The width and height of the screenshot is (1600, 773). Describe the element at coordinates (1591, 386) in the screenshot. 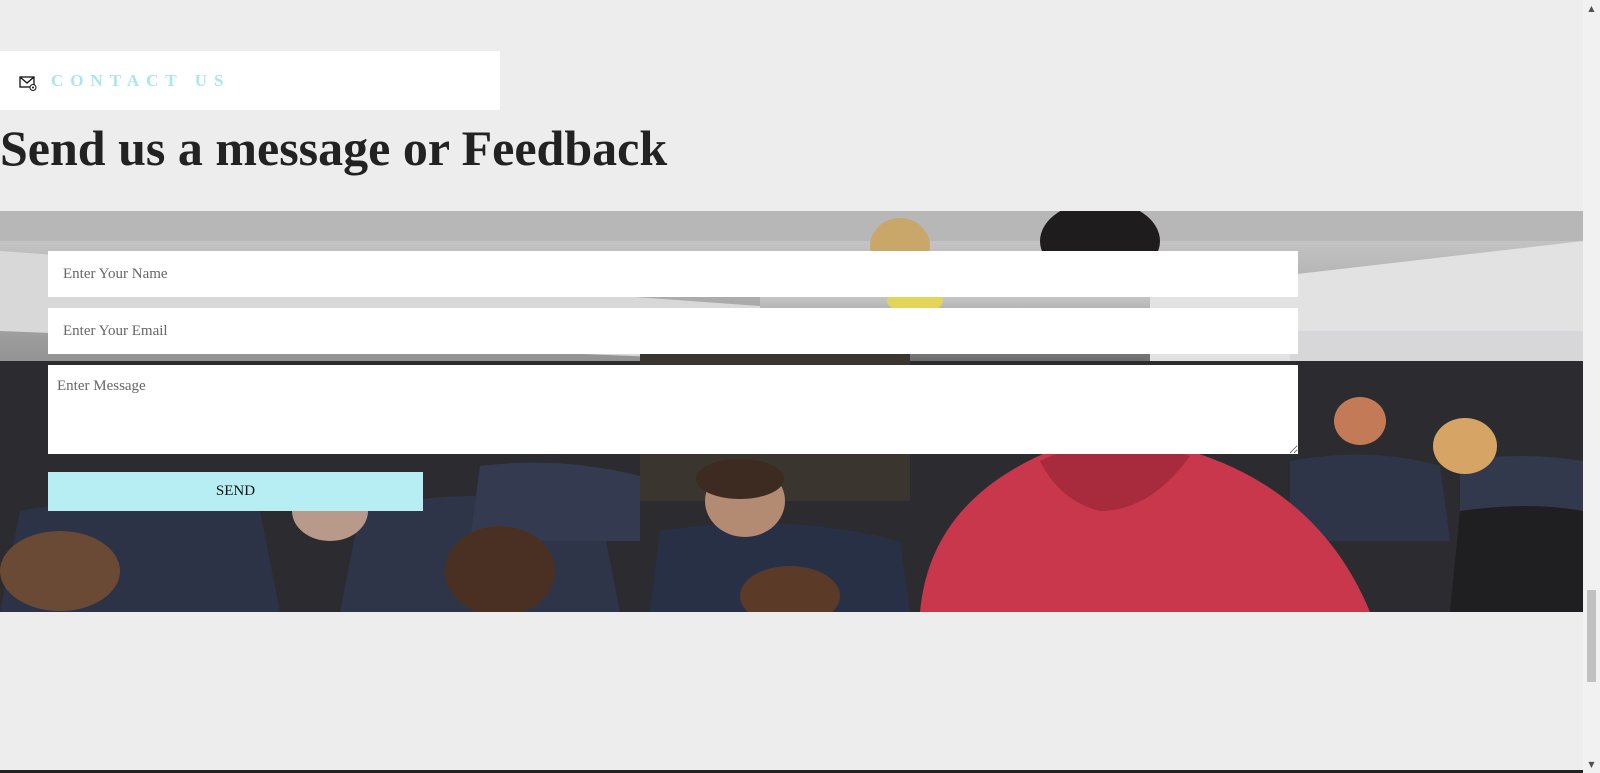

I see `vertical-scrollbar: ▲ ▼` at that location.